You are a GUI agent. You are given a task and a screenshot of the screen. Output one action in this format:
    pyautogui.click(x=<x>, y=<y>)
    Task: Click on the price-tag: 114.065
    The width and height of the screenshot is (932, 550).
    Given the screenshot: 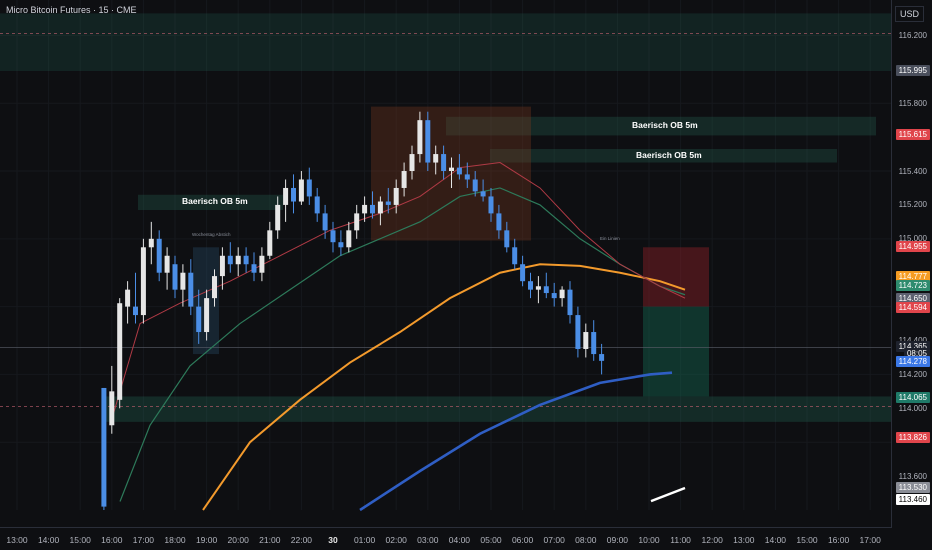 What is the action you would take?
    pyautogui.click(x=912, y=397)
    